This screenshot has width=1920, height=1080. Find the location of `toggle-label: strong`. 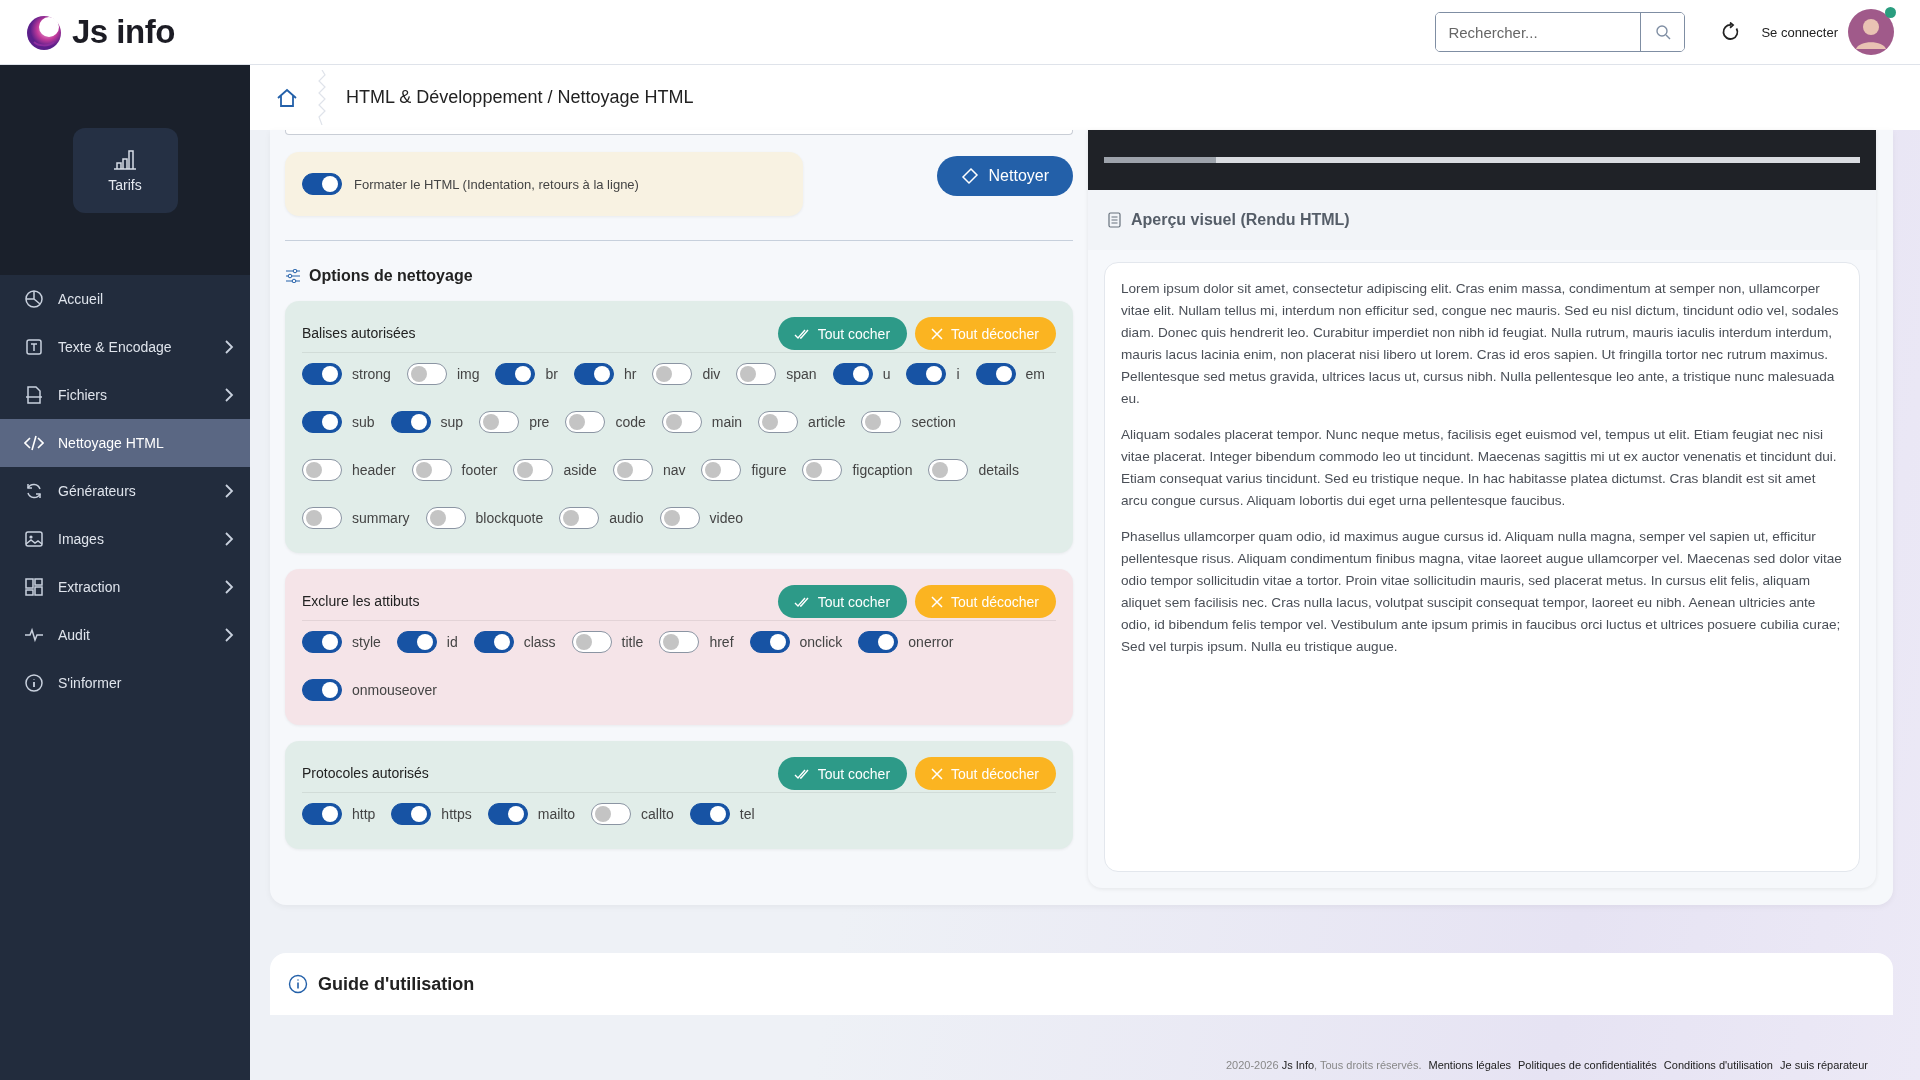

toggle-label: strong is located at coordinates (371, 374).